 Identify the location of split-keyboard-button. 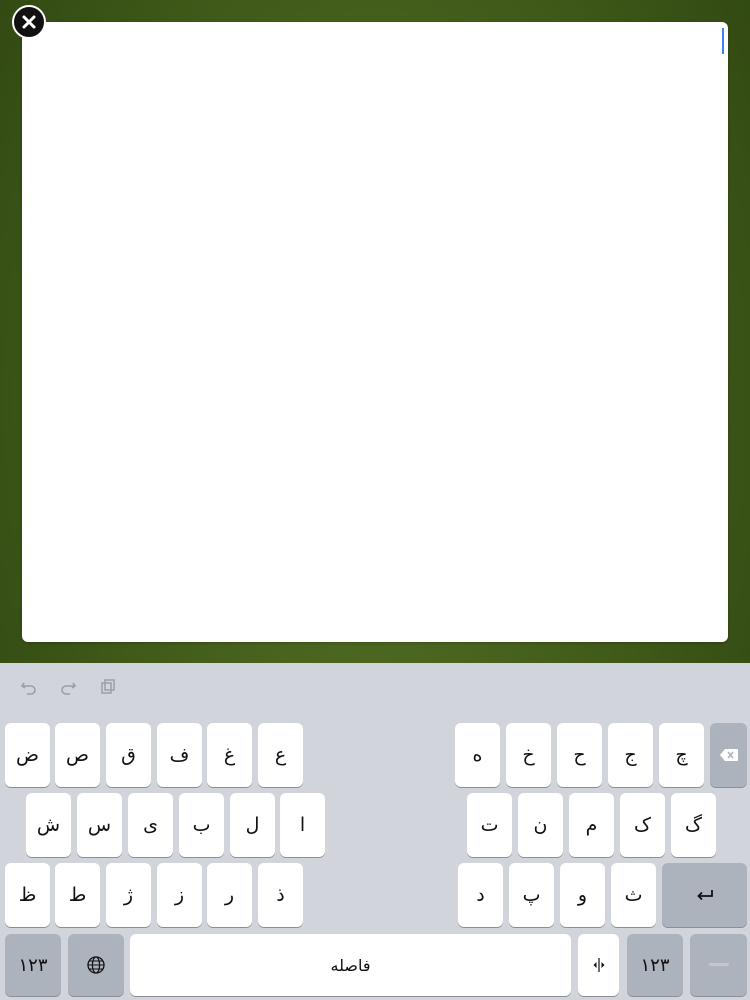
(598, 965).